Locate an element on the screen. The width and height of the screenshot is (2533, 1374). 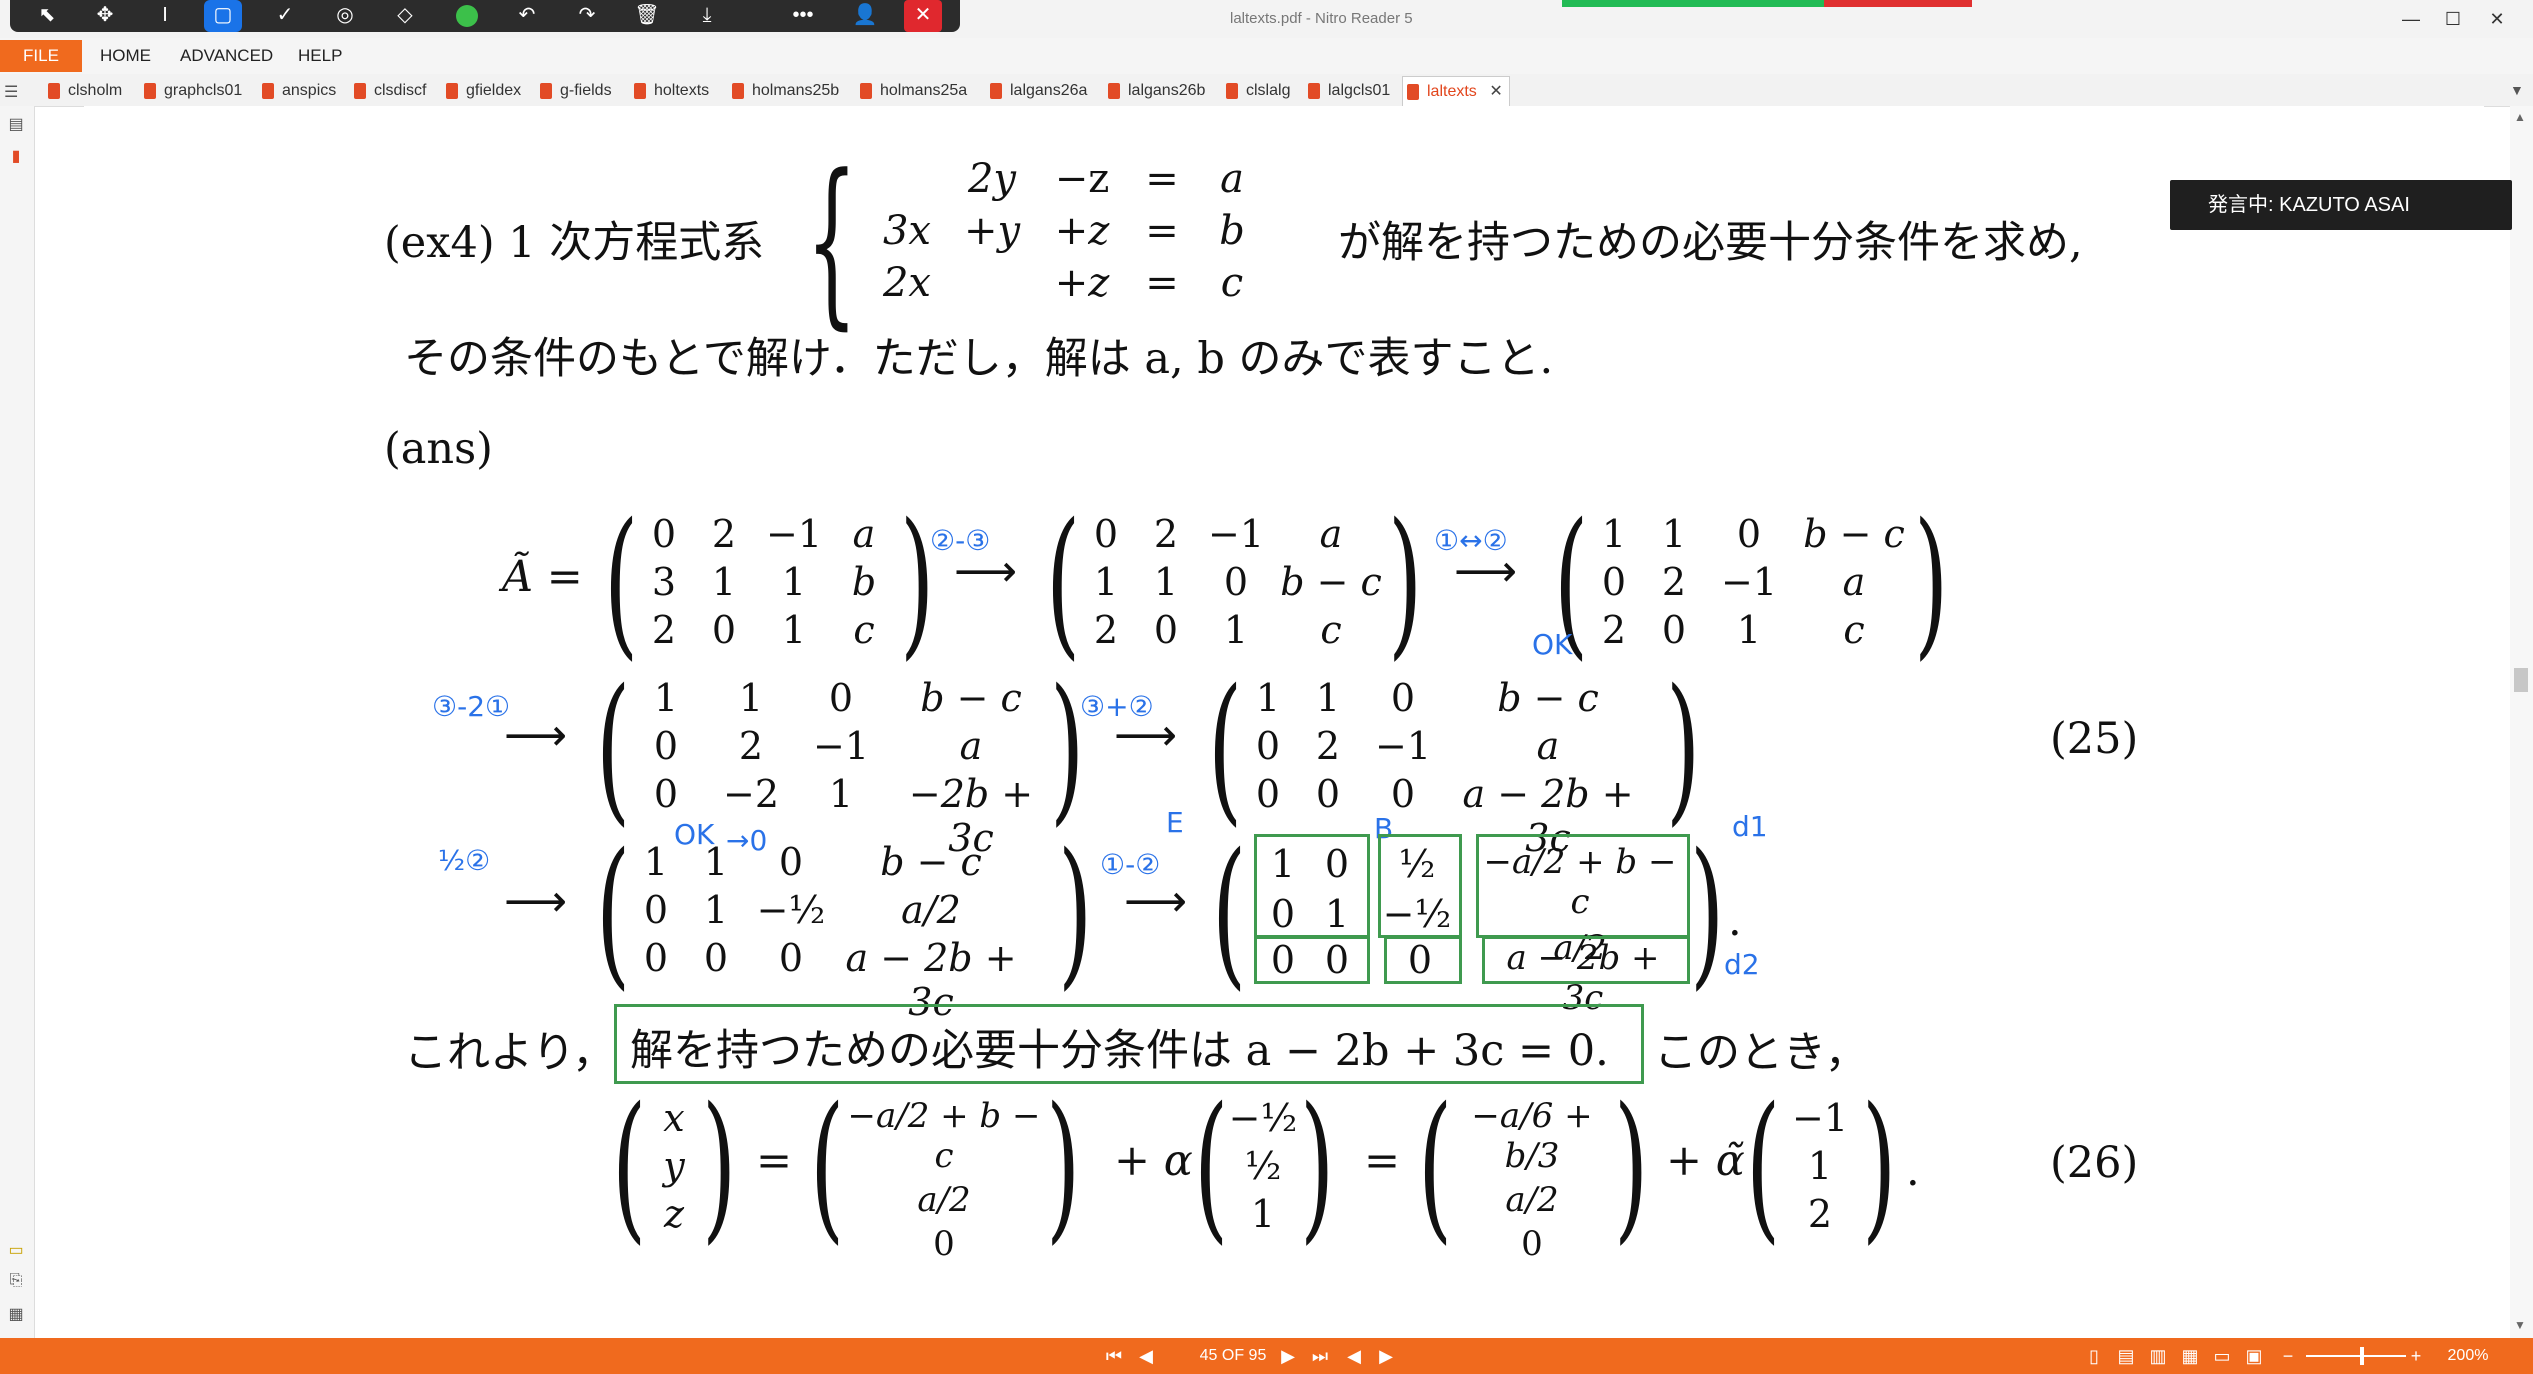
close-icon: ✕ is located at coordinates (923, 16).